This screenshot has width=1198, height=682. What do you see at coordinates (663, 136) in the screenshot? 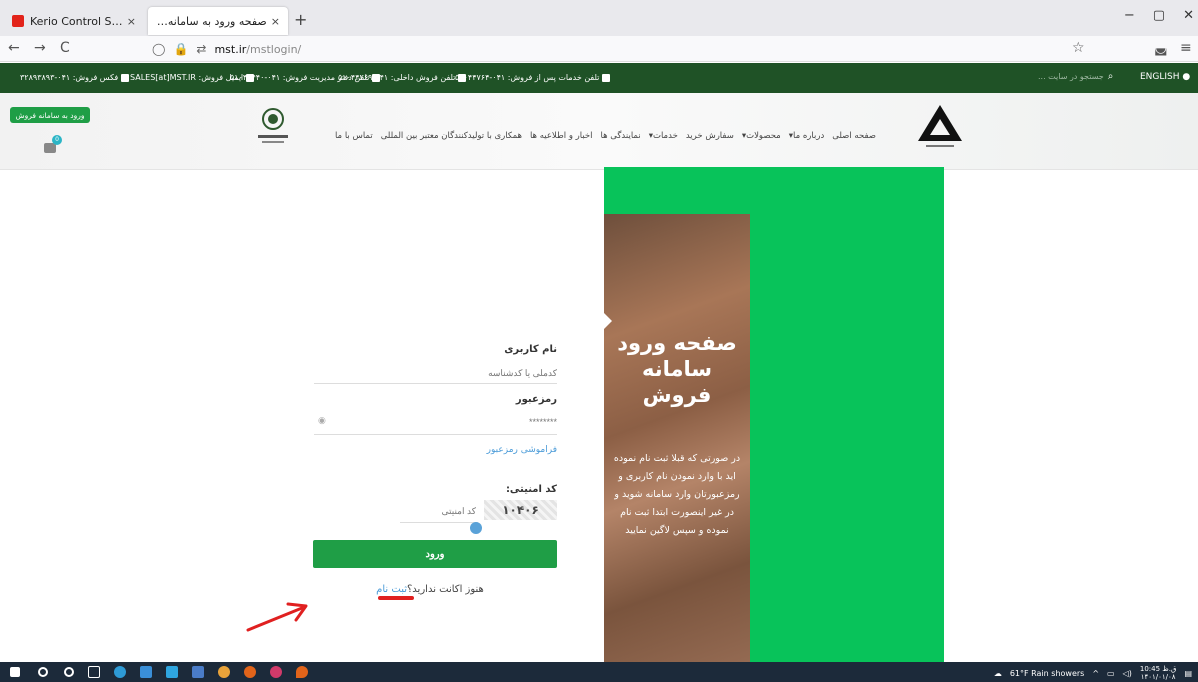
I see `menu-item-services: خدمات▾` at bounding box center [663, 136].